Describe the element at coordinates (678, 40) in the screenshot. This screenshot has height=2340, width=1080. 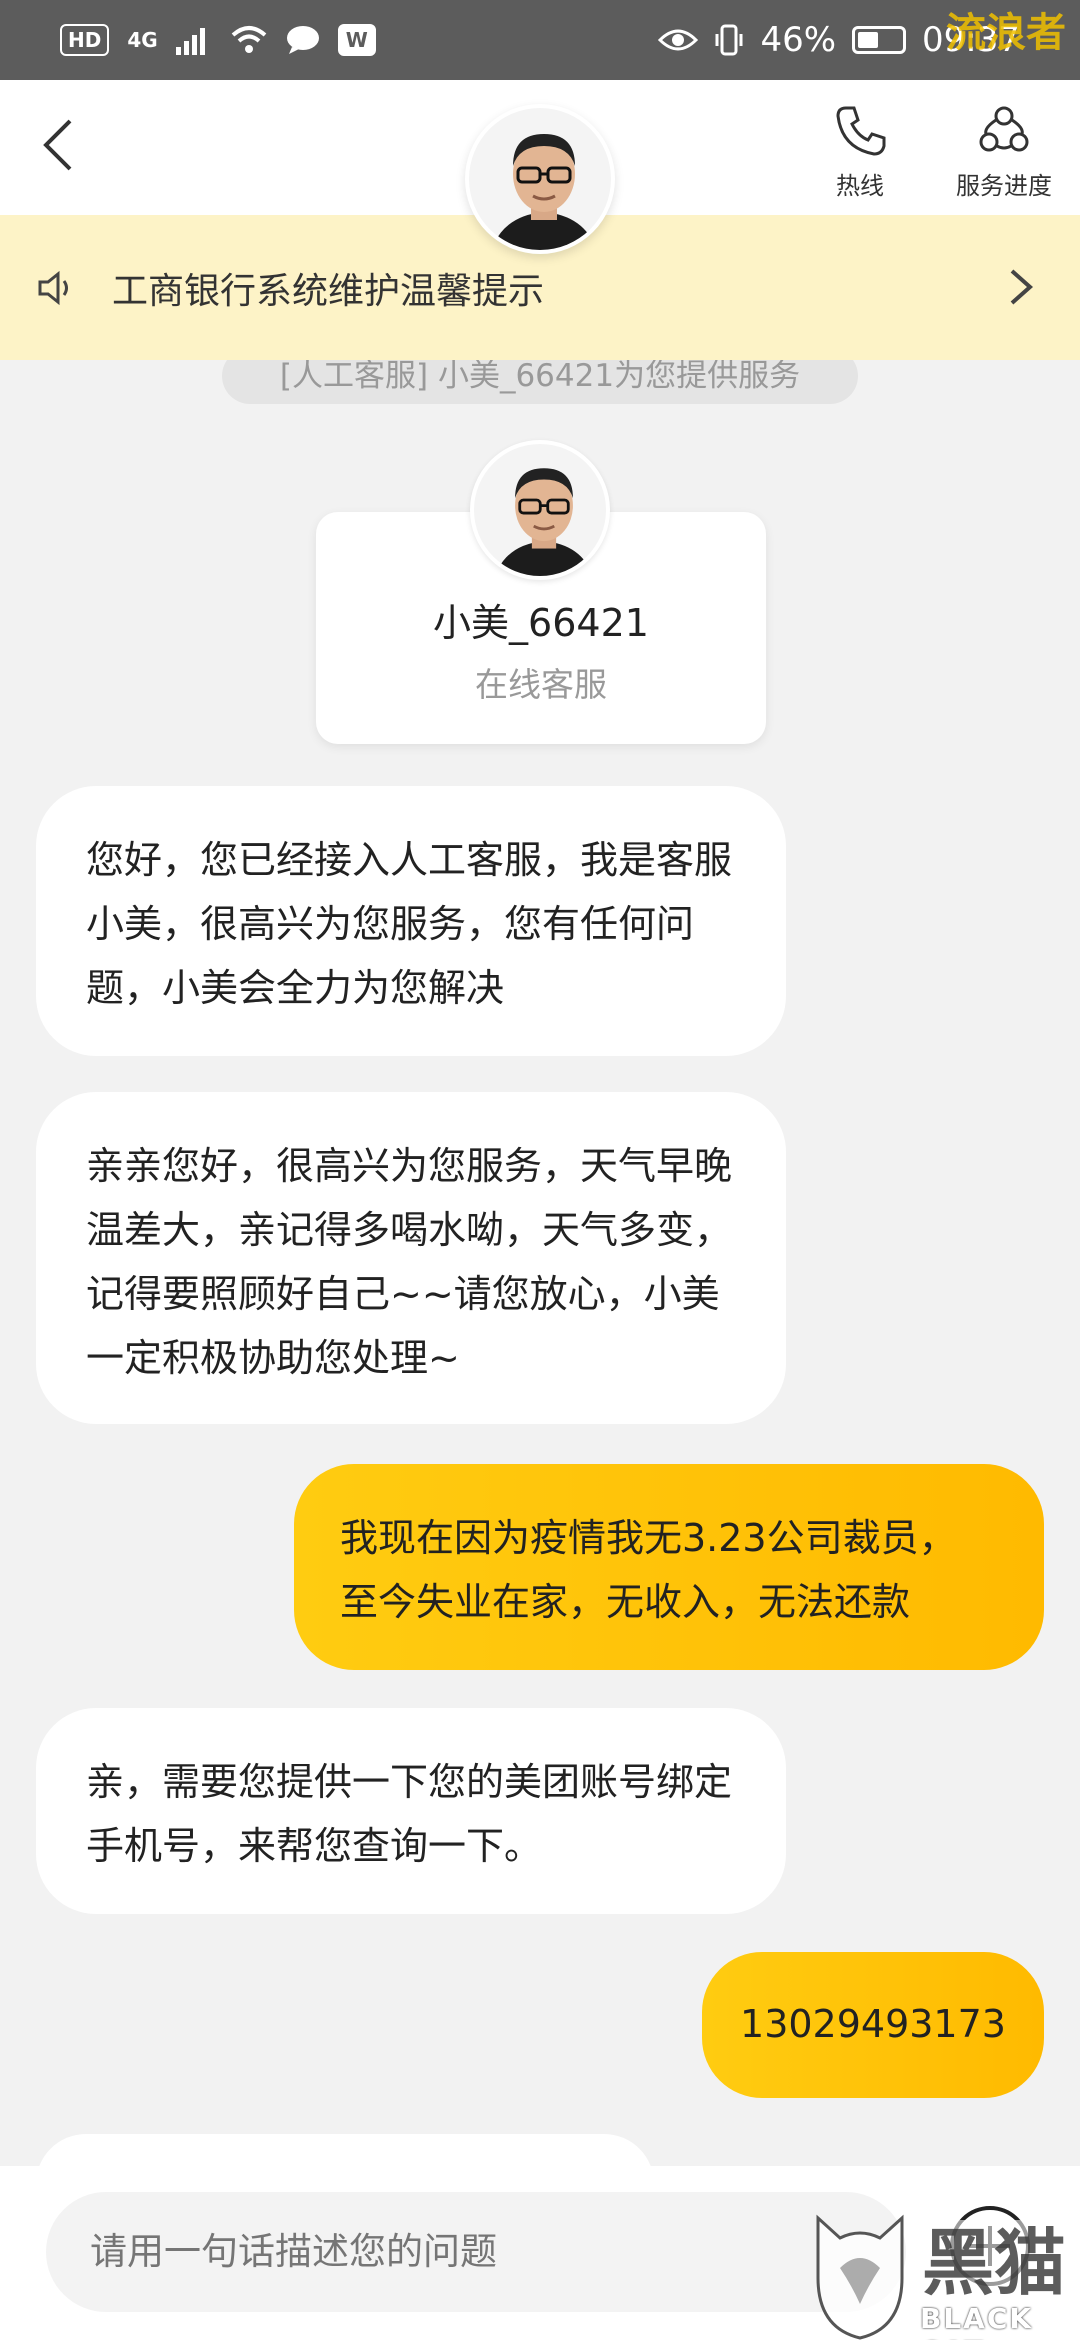
I see `eye-icon` at that location.